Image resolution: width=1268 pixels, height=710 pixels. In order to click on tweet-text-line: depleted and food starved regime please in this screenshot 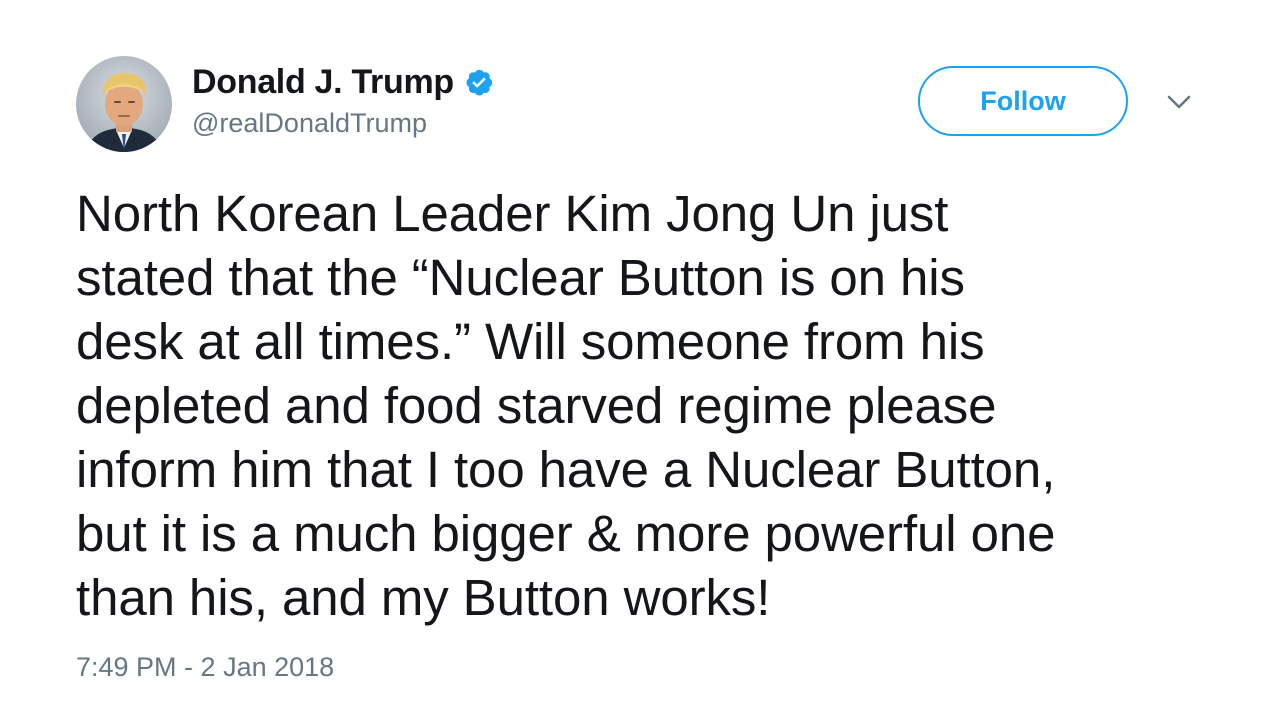, I will do `click(536, 405)`.